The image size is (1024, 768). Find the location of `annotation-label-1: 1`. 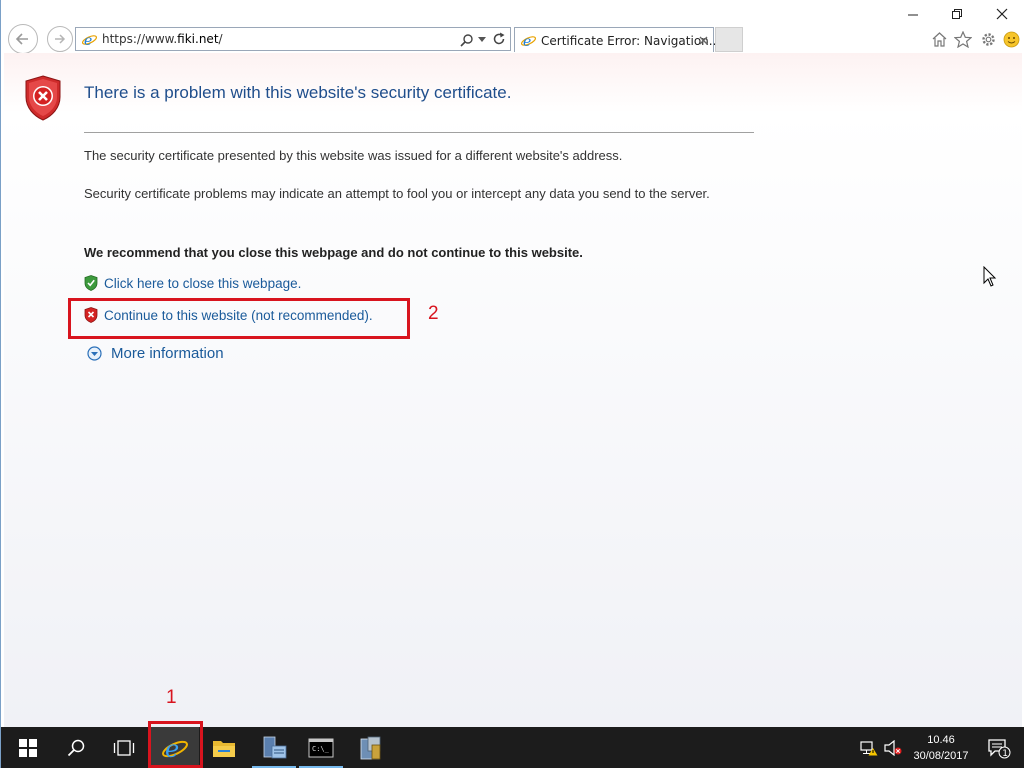

annotation-label-1: 1 is located at coordinates (171, 697).